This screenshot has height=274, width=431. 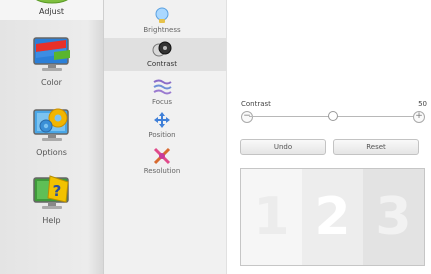 I want to click on preview-panel-2: 2, so click(x=332, y=217).